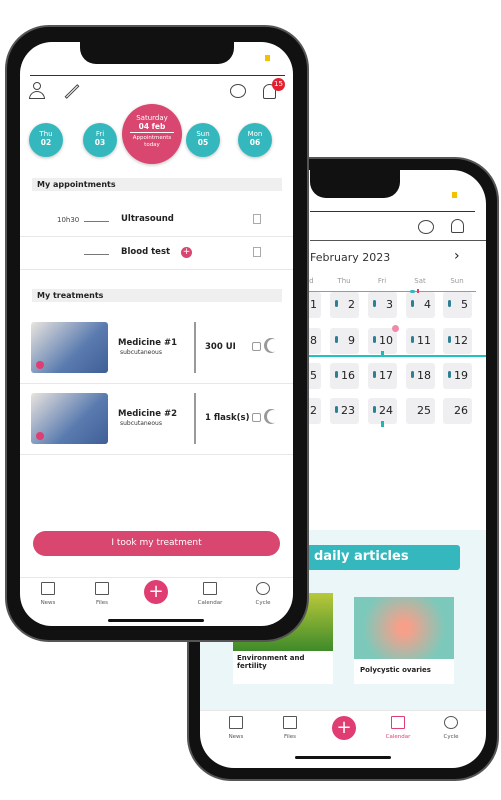  I want to click on calendar-day: 9, so click(344, 341).